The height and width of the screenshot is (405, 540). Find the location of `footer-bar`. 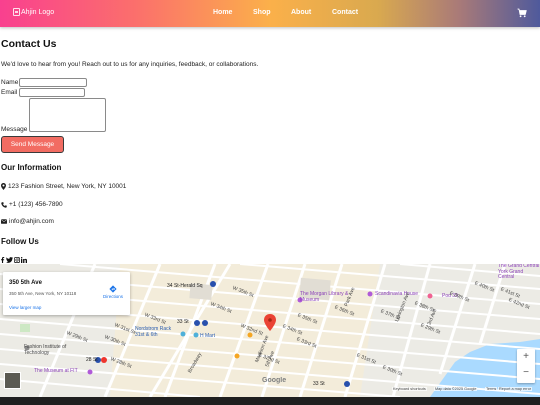

footer-bar is located at coordinates (270, 401).